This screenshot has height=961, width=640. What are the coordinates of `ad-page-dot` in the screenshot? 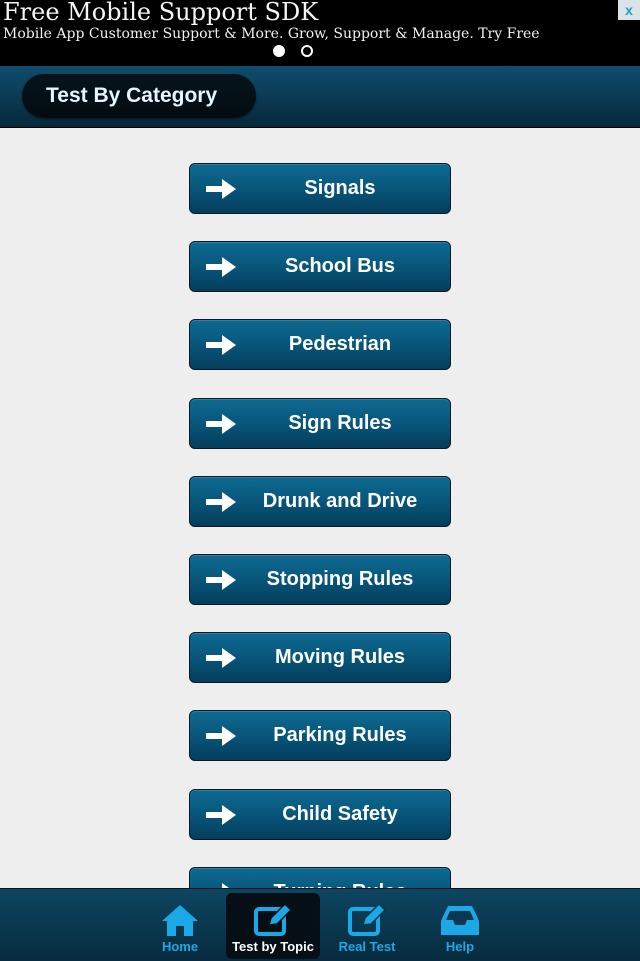 It's located at (307, 51).